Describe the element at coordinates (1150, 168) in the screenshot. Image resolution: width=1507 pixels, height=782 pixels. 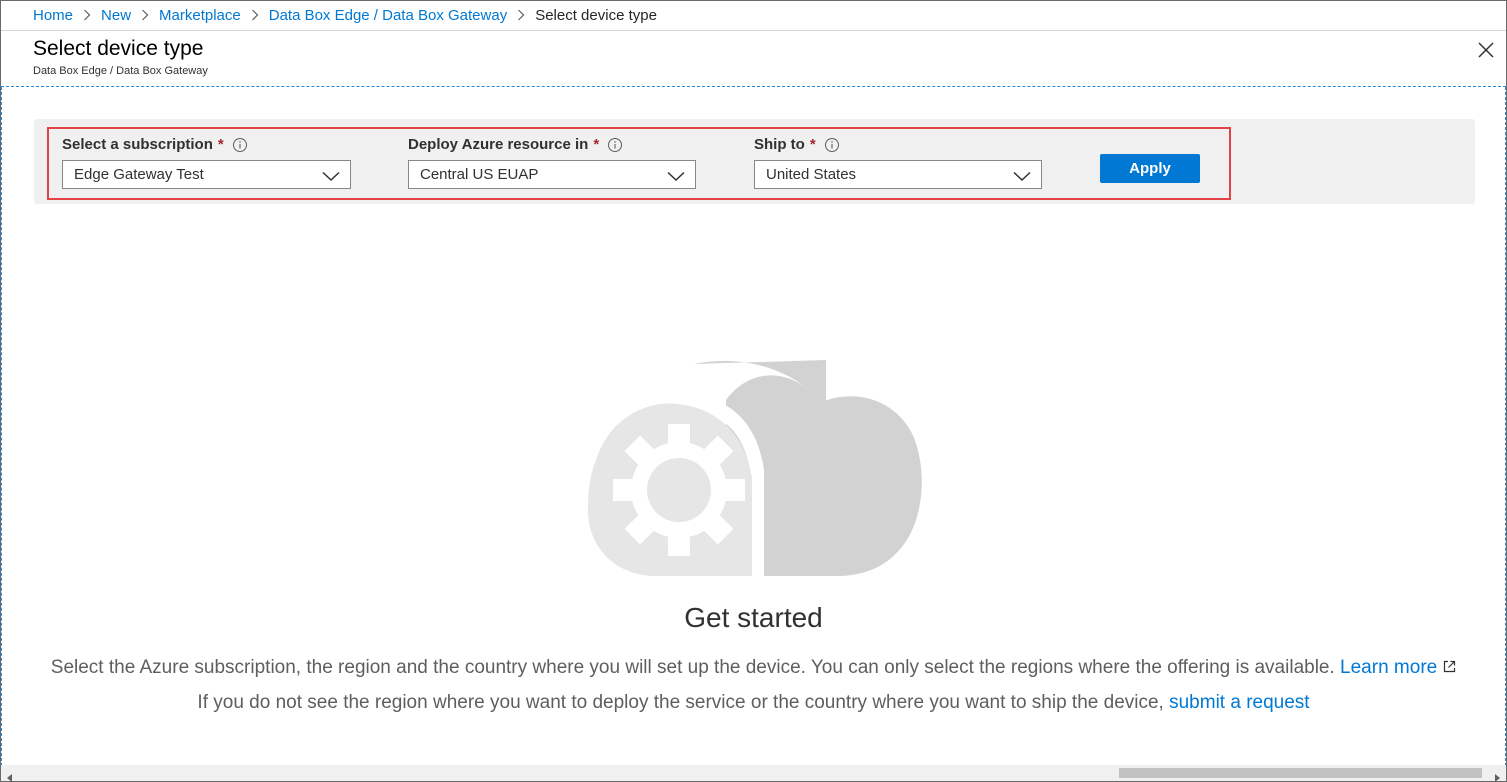
I see `apply-button: Apply` at that location.